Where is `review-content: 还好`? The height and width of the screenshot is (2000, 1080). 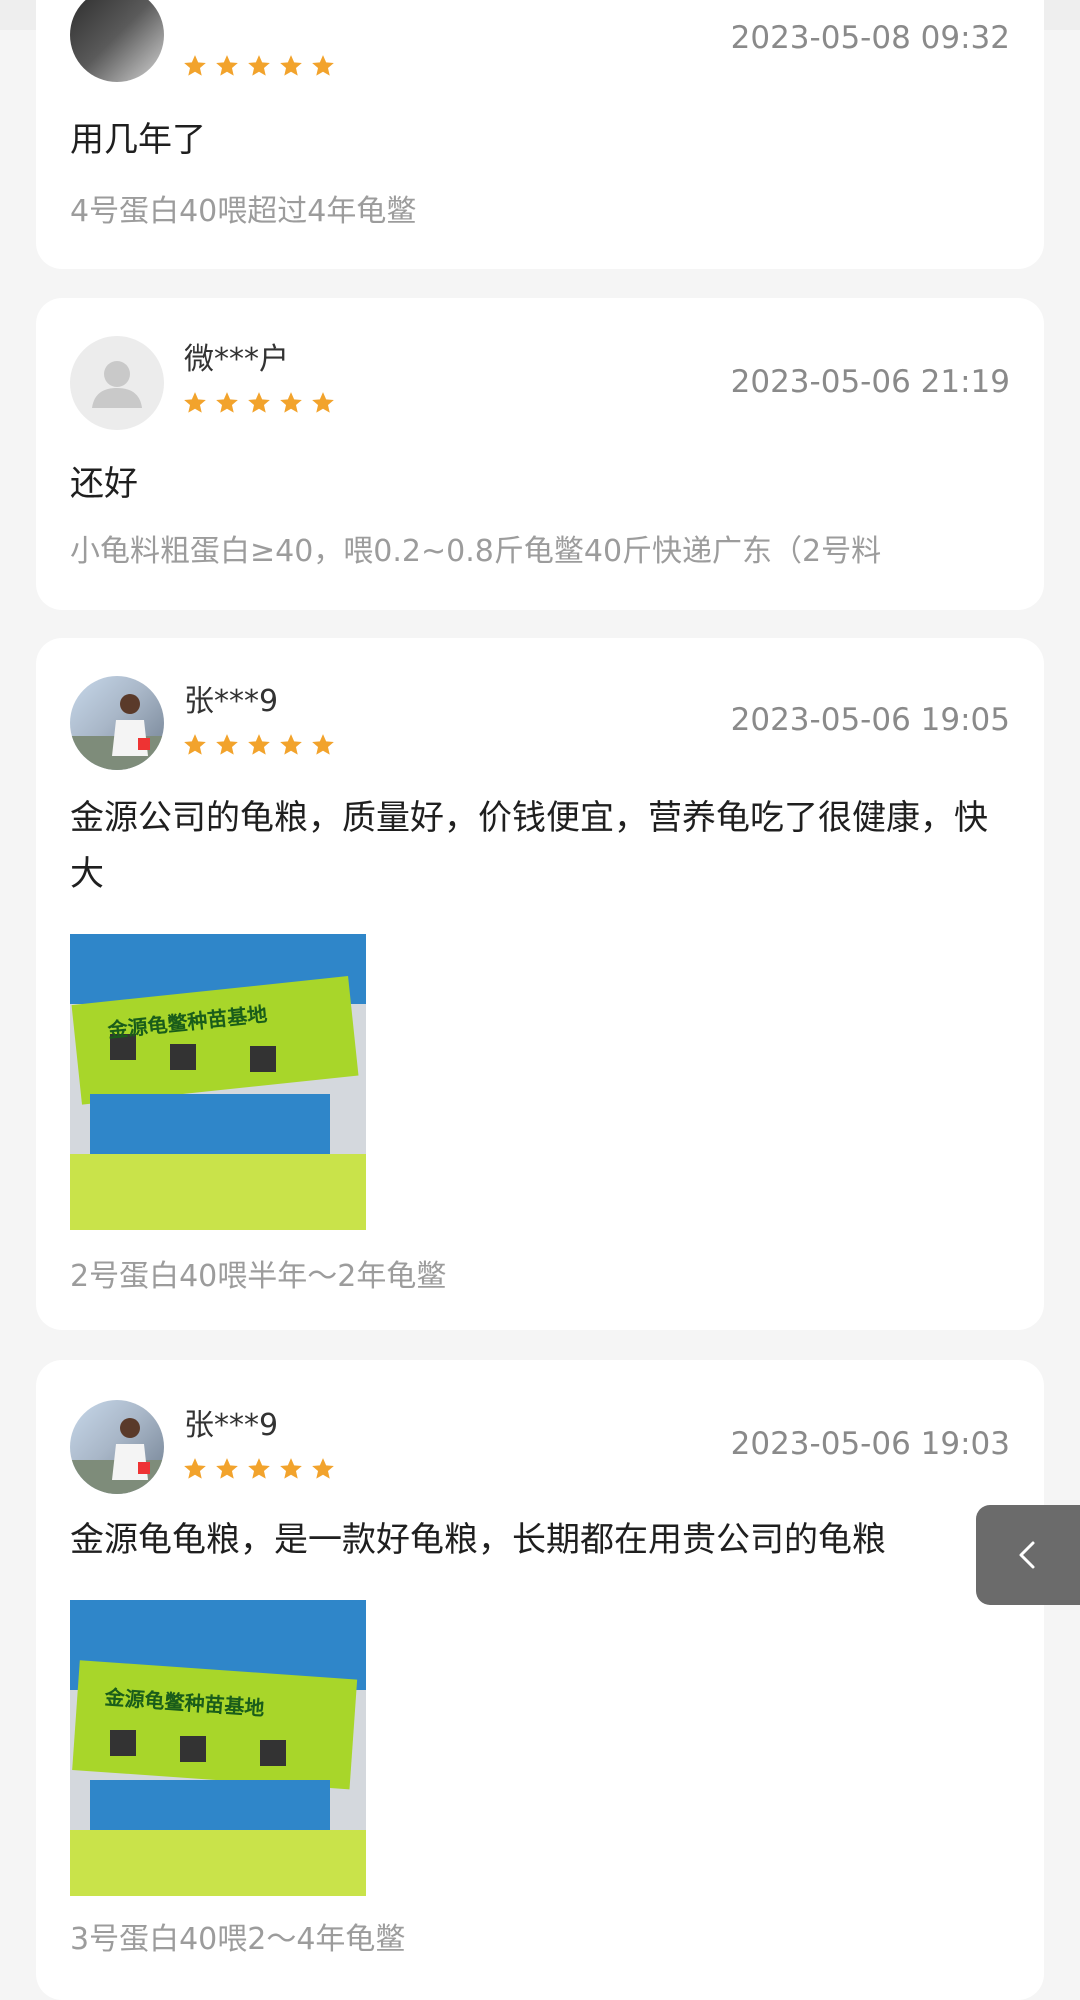
review-content: 还好 is located at coordinates (104, 484).